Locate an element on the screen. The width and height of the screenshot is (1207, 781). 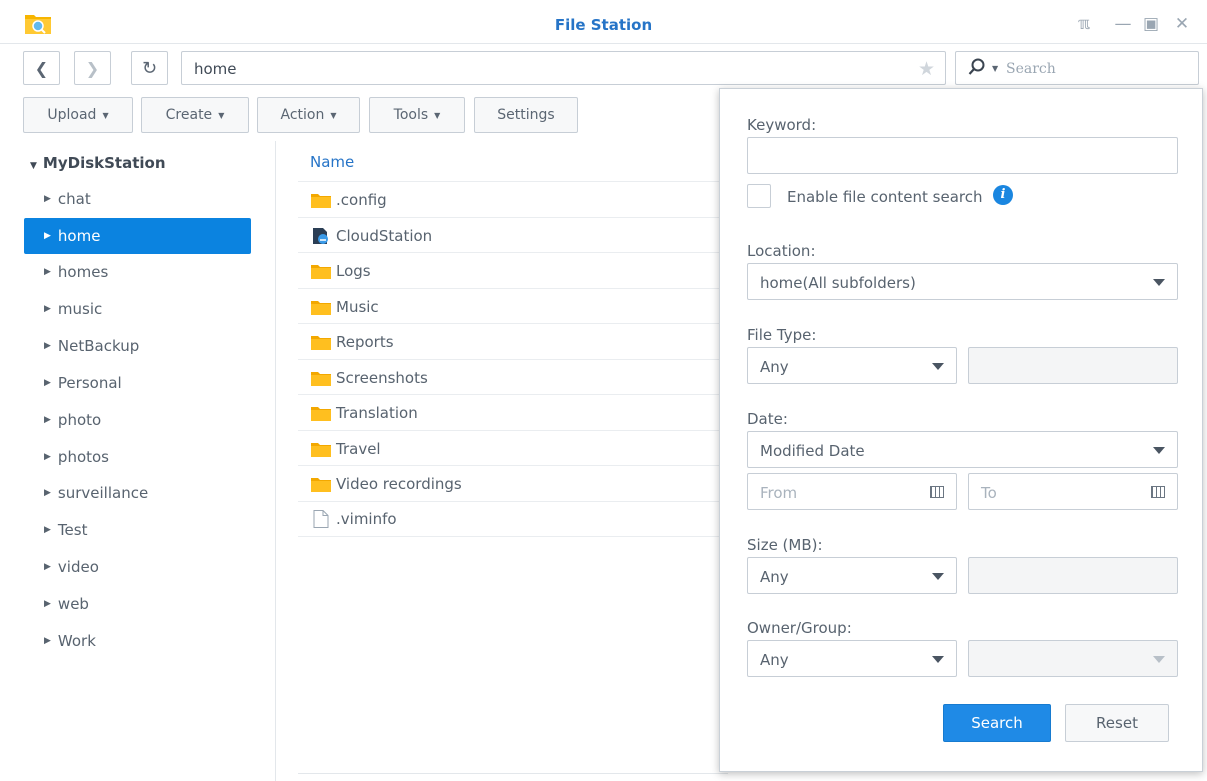
back-button: ❮ is located at coordinates (41, 68).